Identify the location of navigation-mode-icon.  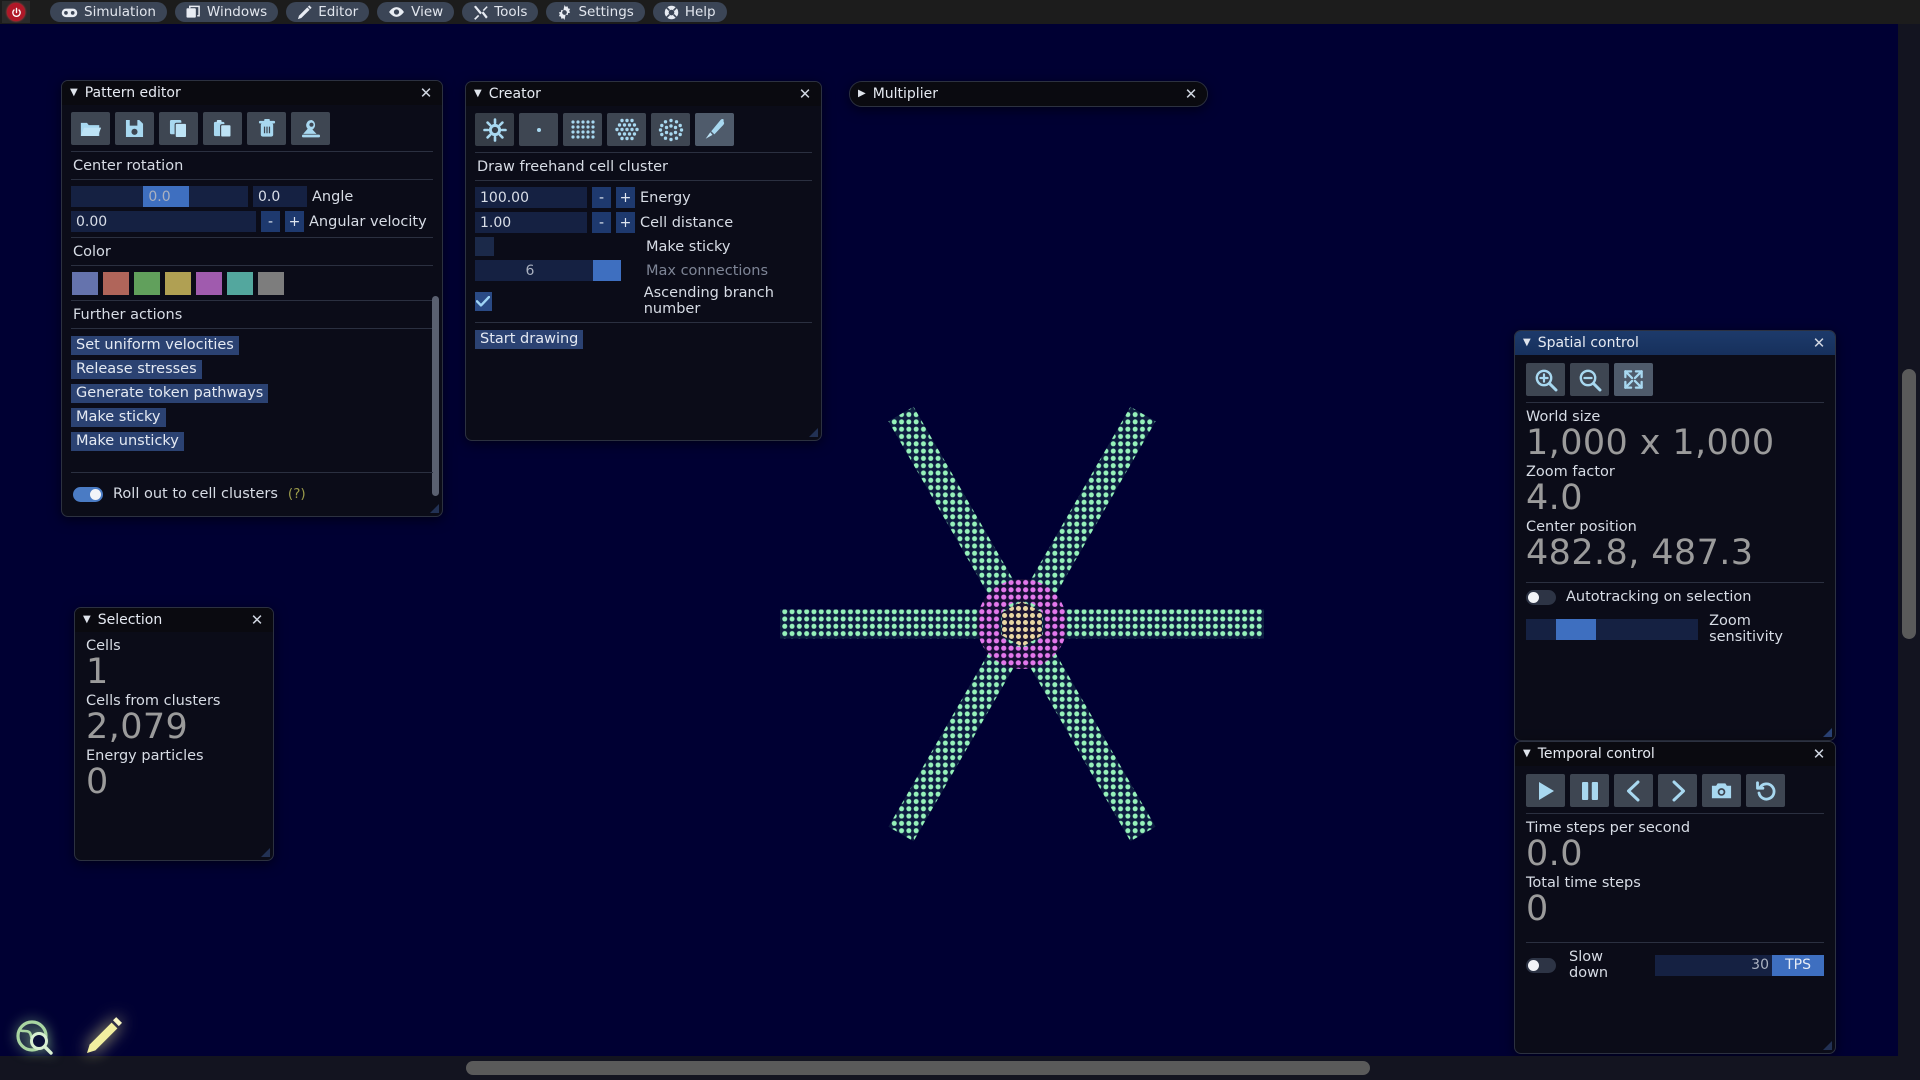
(34, 1036).